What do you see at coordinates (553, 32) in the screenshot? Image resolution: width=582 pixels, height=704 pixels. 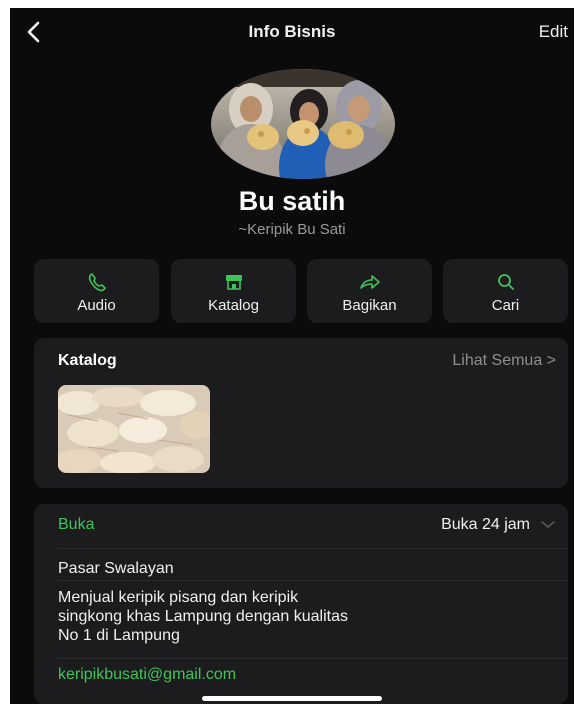 I see `edit-button: Edit` at bounding box center [553, 32].